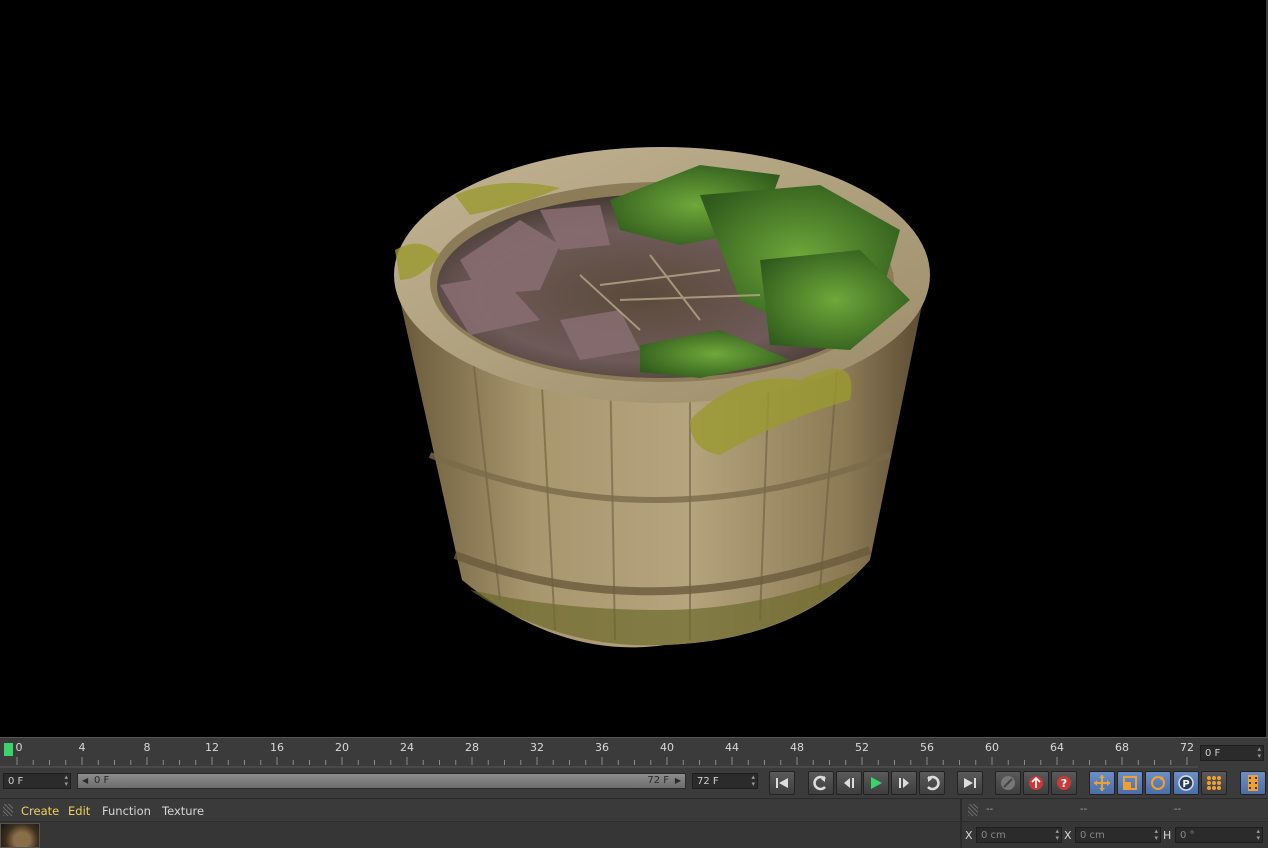 This screenshot has height=848, width=1268. What do you see at coordinates (1219, 835) in the screenshot?
I see `rotation-h-field: 0 ° ▴ ▾` at bounding box center [1219, 835].